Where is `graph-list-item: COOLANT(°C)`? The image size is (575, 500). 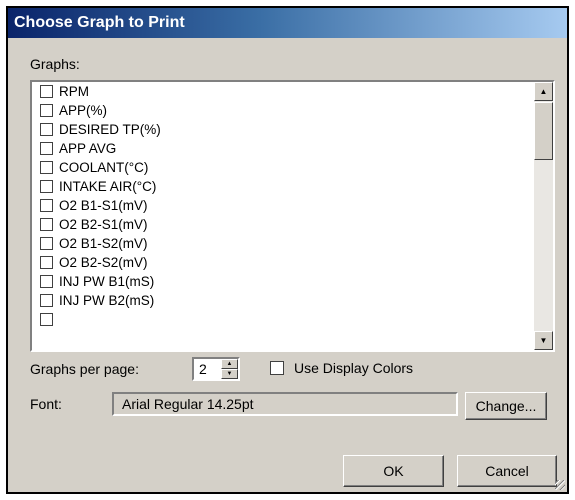
graph-list-item: COOLANT(°C) is located at coordinates (283, 167).